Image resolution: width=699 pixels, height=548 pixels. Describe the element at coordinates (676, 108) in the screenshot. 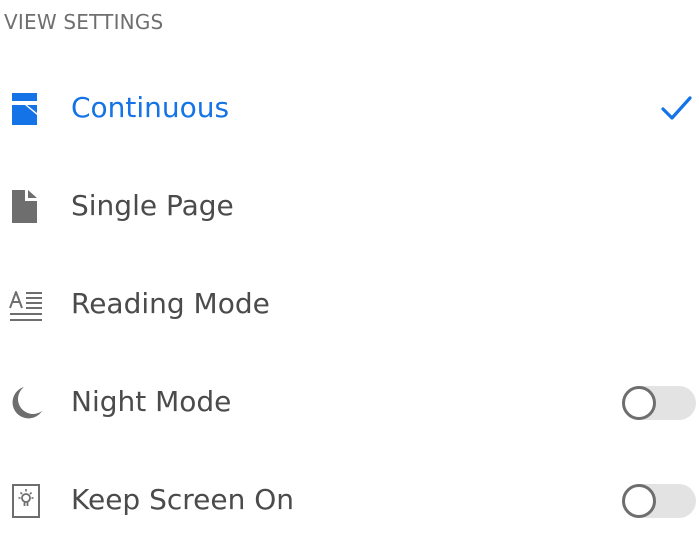

I see `checkmark-icon` at that location.